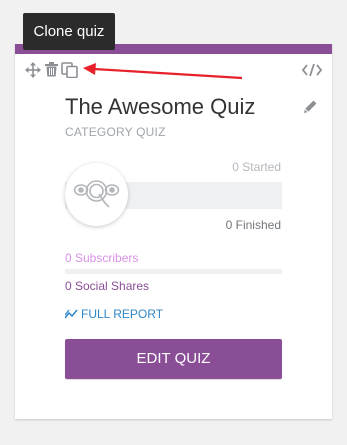 The width and height of the screenshot is (347, 445). Describe the element at coordinates (253, 225) in the screenshot. I see `finished-count: 0 Finished` at that location.